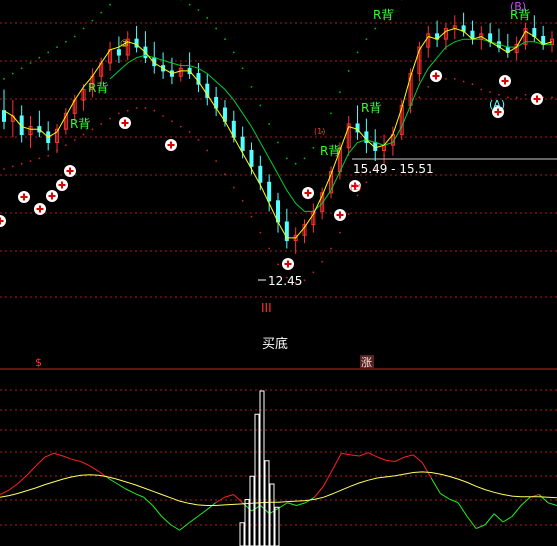  What do you see at coordinates (38, 362) in the screenshot?
I see `strip-label-dollar: $` at bounding box center [38, 362].